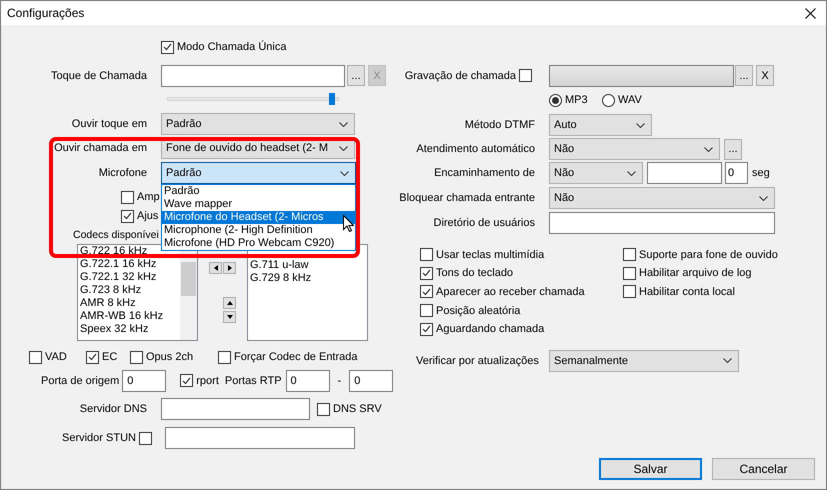  What do you see at coordinates (99, 438) in the screenshot?
I see `field-label: Servidor STUN` at bounding box center [99, 438].